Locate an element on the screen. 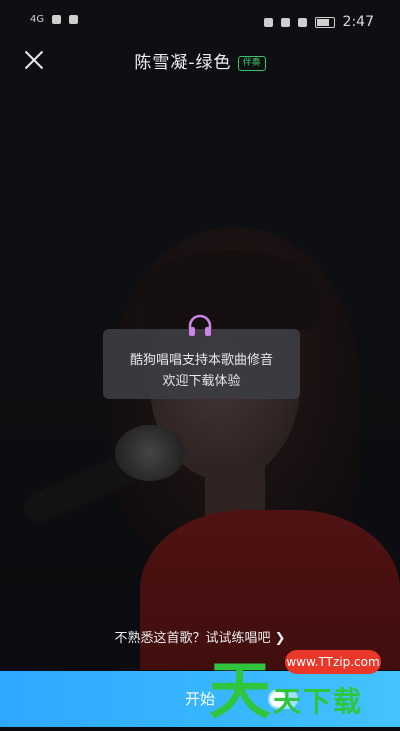  notification-icon is located at coordinates (74, 19).